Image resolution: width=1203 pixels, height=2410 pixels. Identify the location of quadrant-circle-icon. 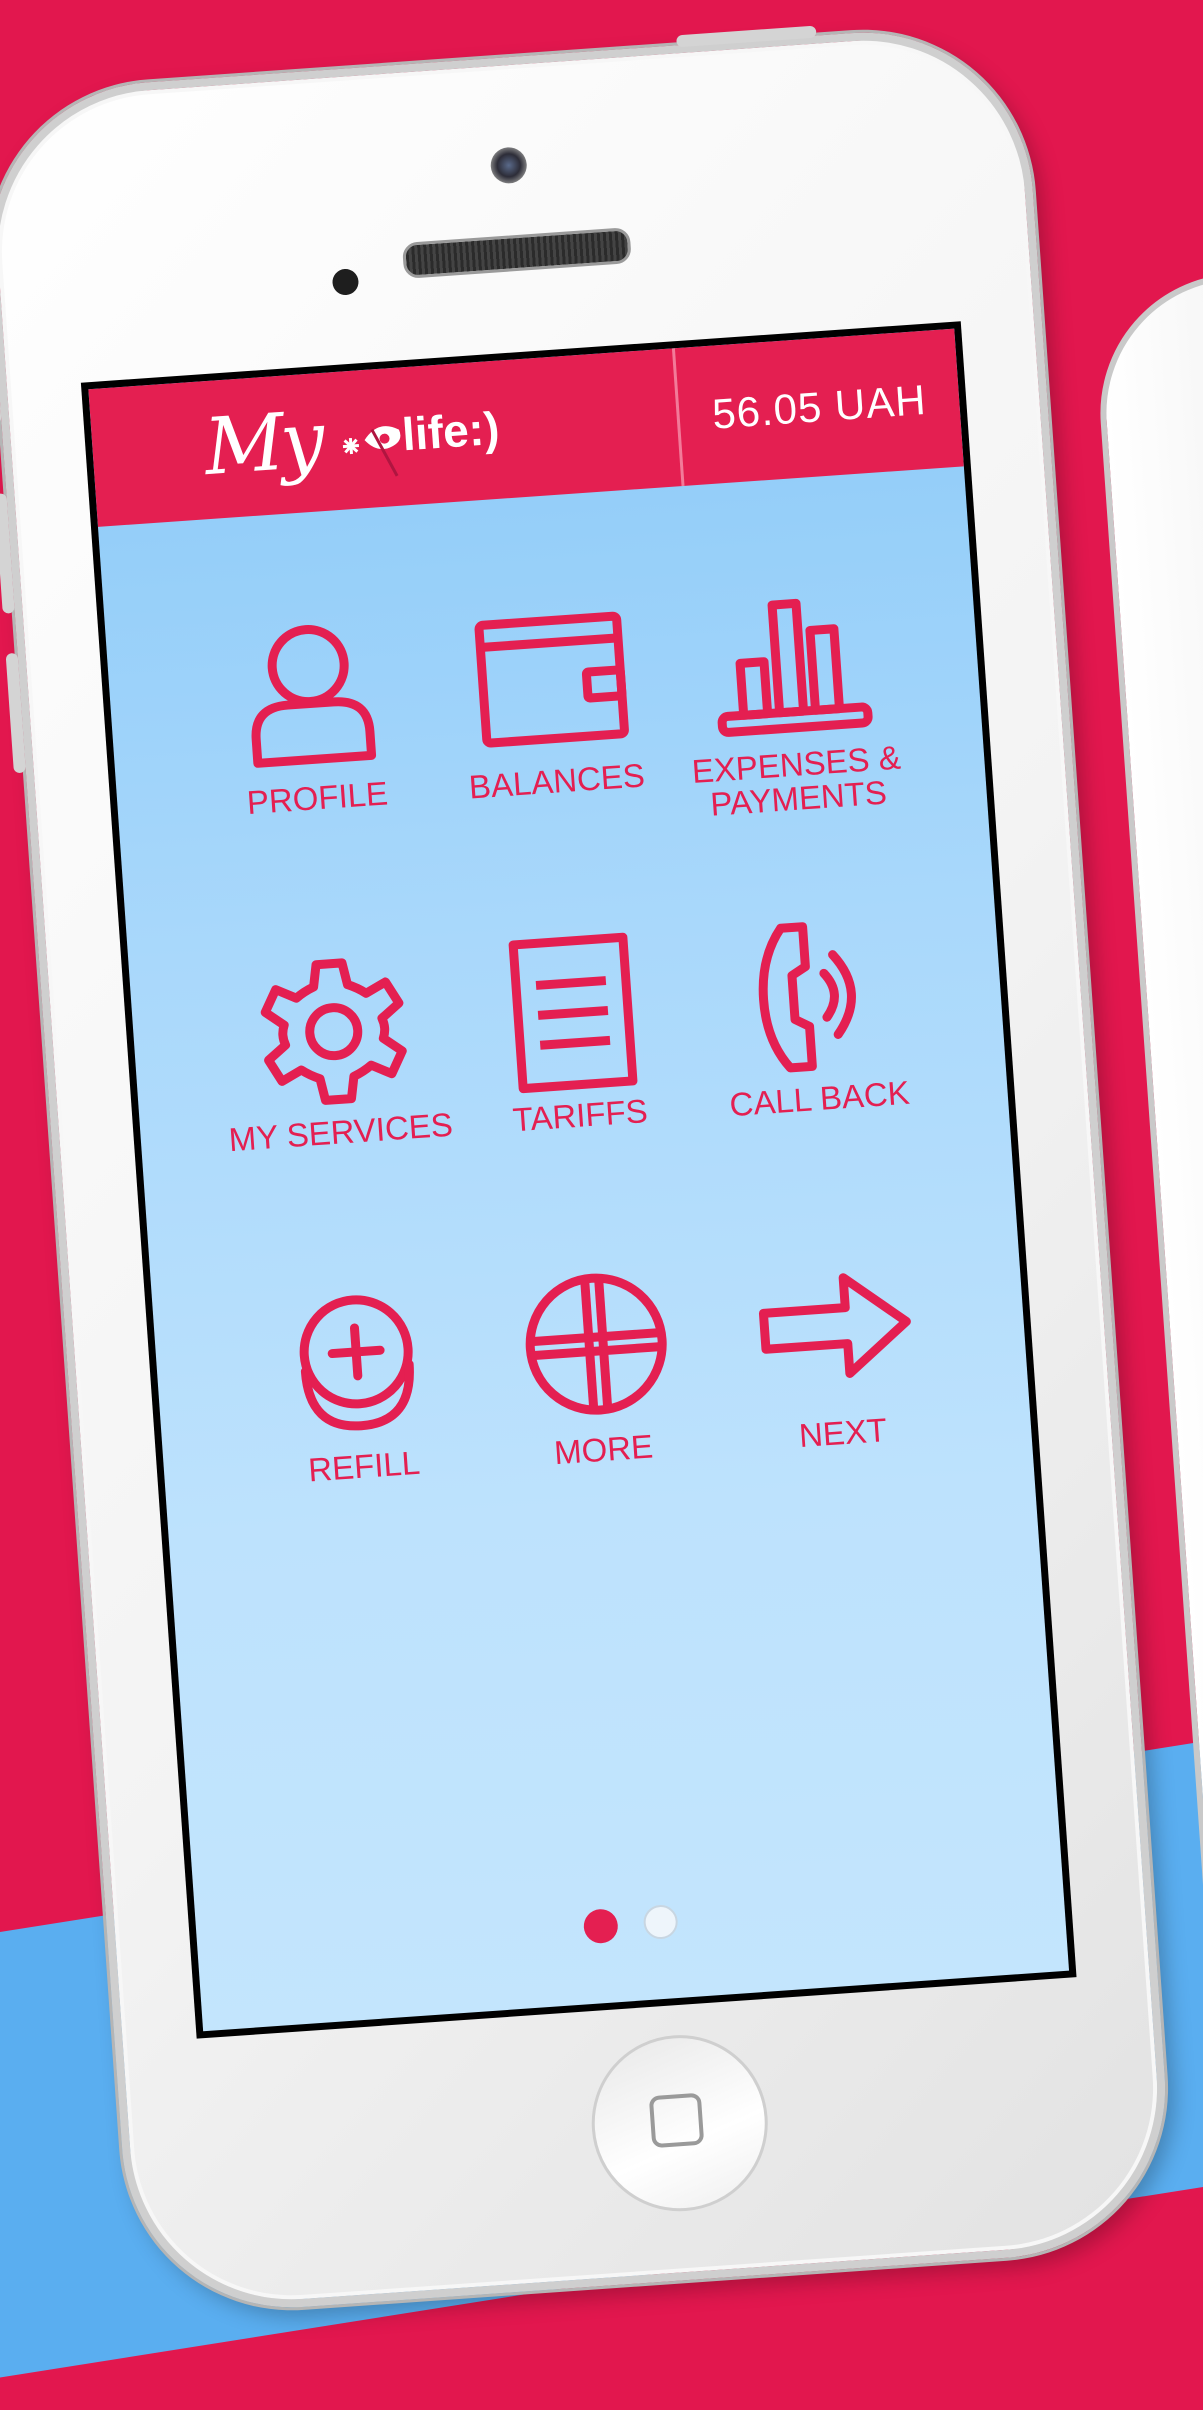
(596, 1344).